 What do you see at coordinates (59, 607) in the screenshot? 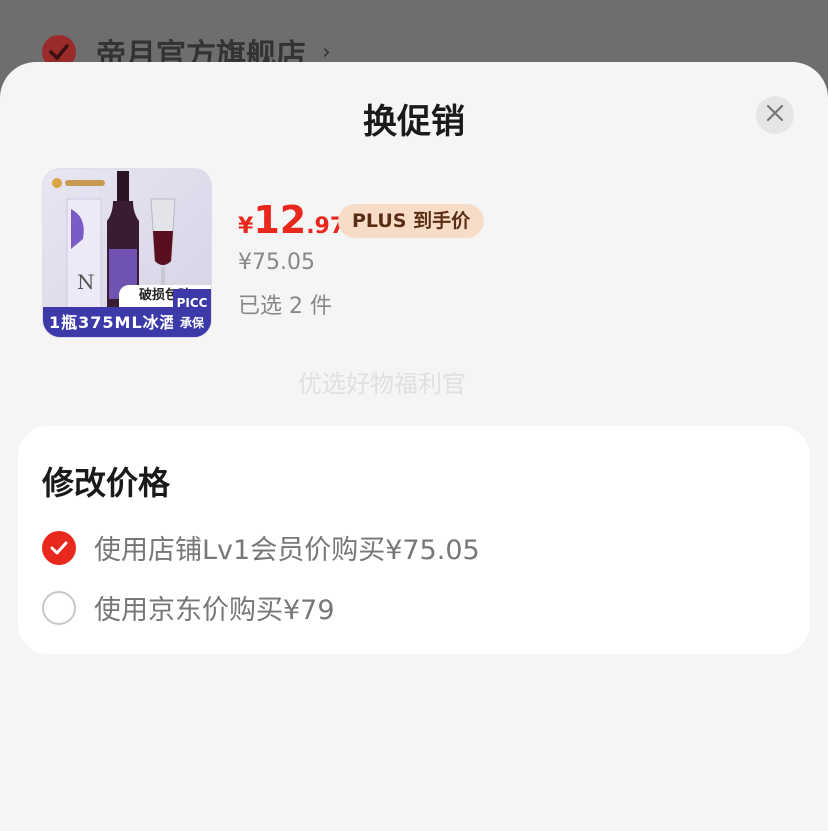
I see `radio-unchecked-icon` at bounding box center [59, 607].